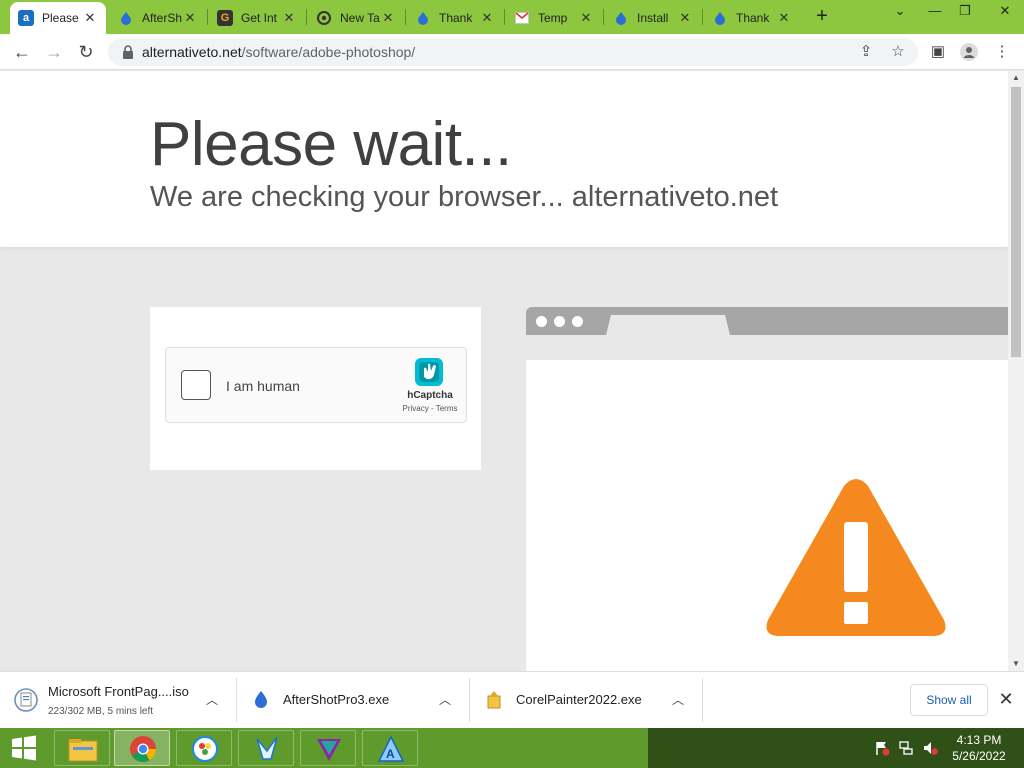  Describe the element at coordinates (22, 52) in the screenshot. I see `back-button: ←` at that location.